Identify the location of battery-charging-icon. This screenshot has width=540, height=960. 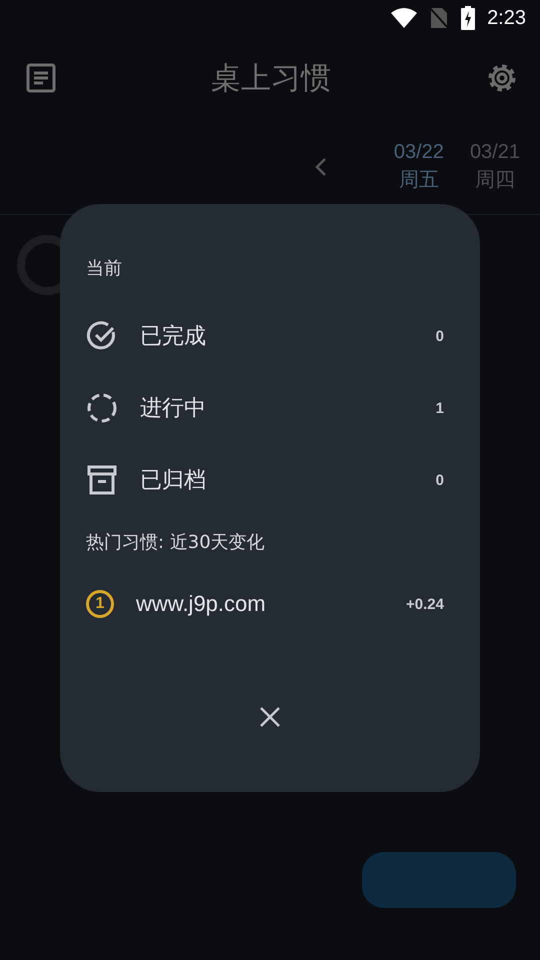
(468, 18).